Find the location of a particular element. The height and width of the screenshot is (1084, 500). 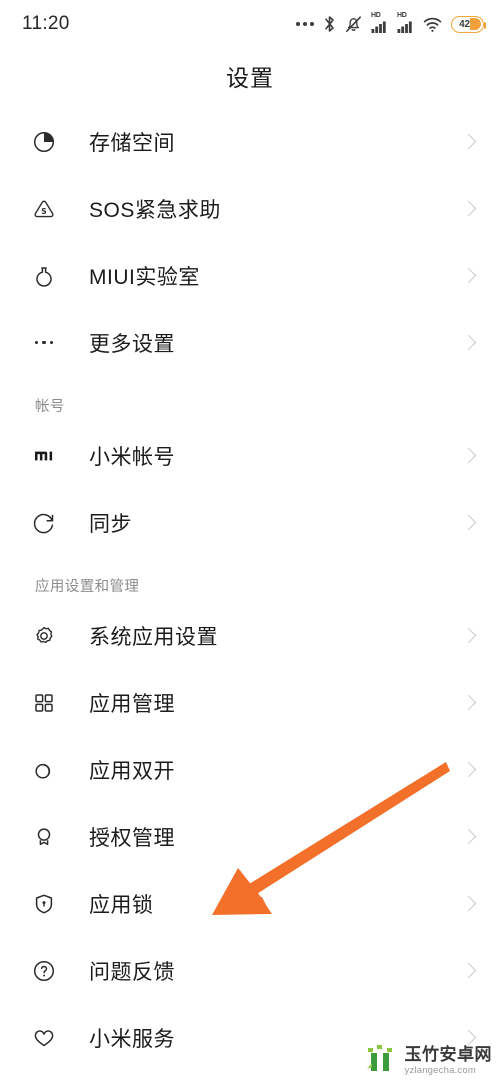

list-item-label: 更多设置 is located at coordinates (132, 344).